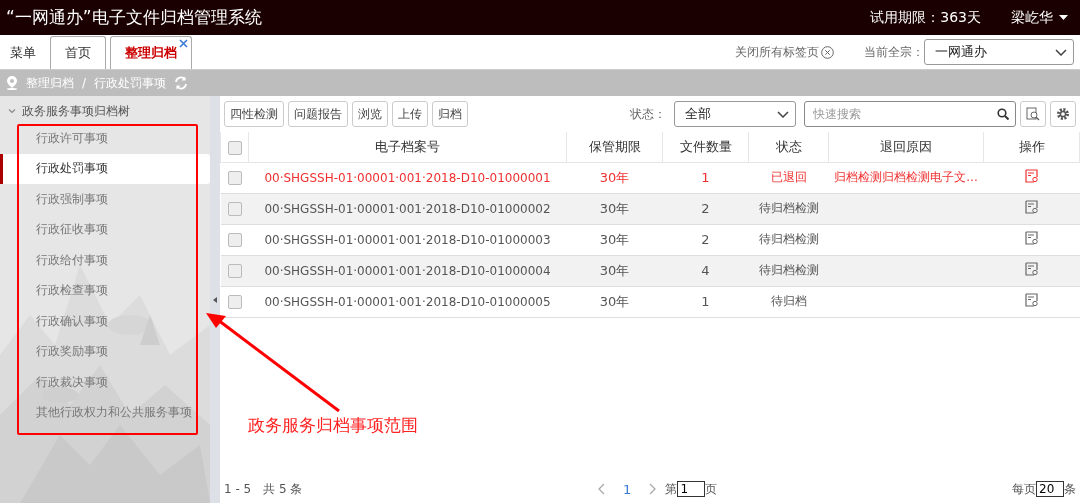 The image size is (1080, 503). Describe the element at coordinates (894, 52) in the screenshot. I see `fonds-label: 当前全宗：` at that location.